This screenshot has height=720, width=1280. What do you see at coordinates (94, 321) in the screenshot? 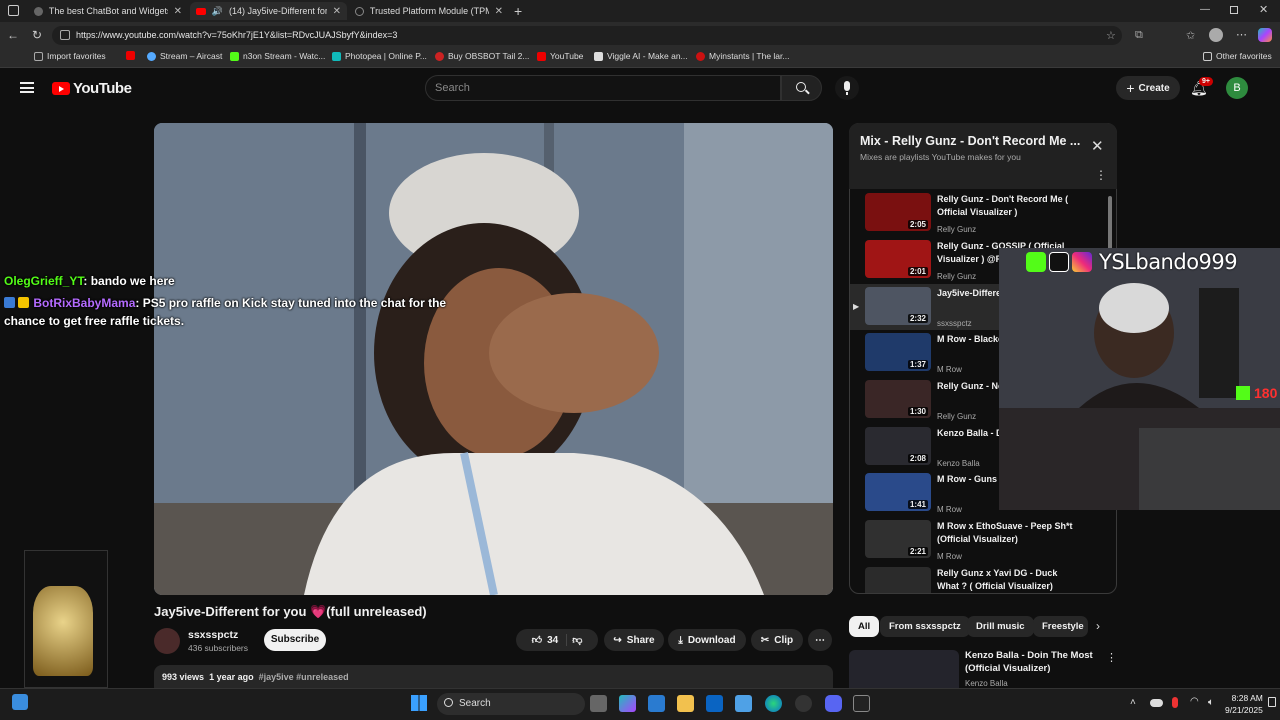
I see `chat-text: chance to get free raffle tickets.` at bounding box center [94, 321].